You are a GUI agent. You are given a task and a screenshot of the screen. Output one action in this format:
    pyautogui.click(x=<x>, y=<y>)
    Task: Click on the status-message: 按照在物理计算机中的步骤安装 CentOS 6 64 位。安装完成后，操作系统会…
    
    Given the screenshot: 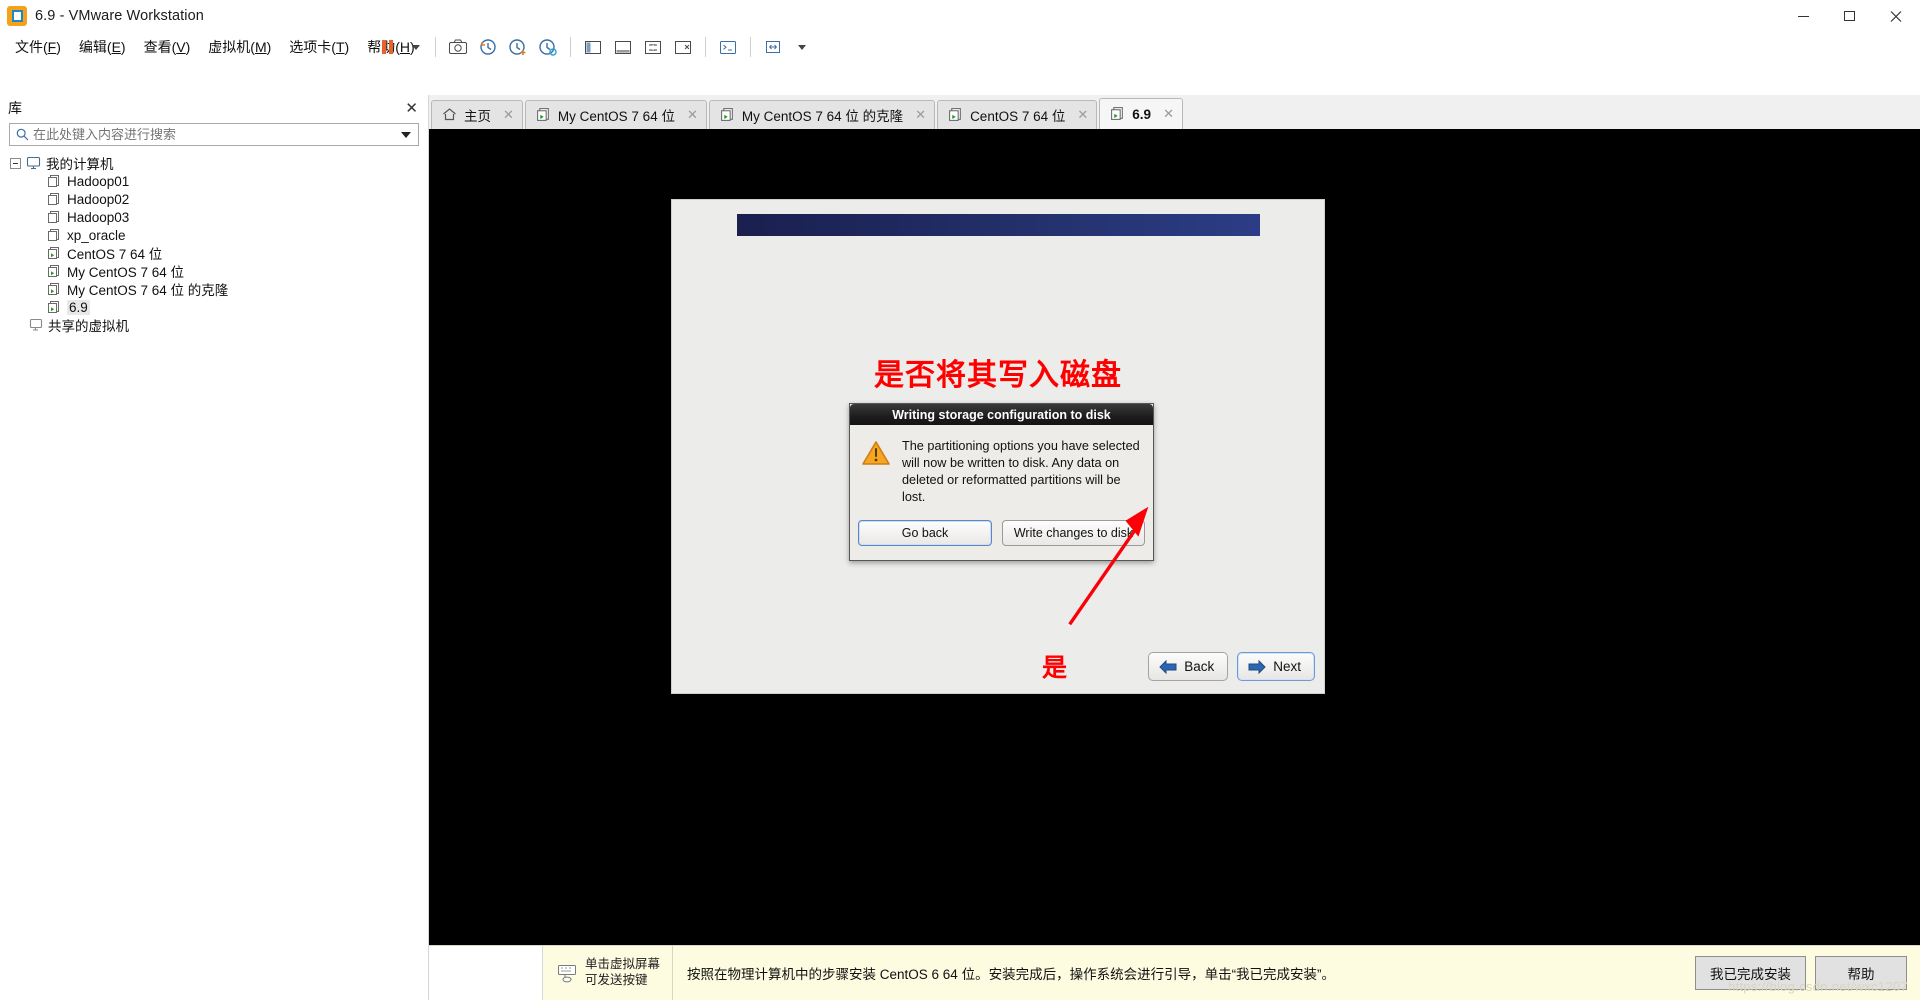 What is the action you would take?
    pyautogui.click(x=1011, y=974)
    